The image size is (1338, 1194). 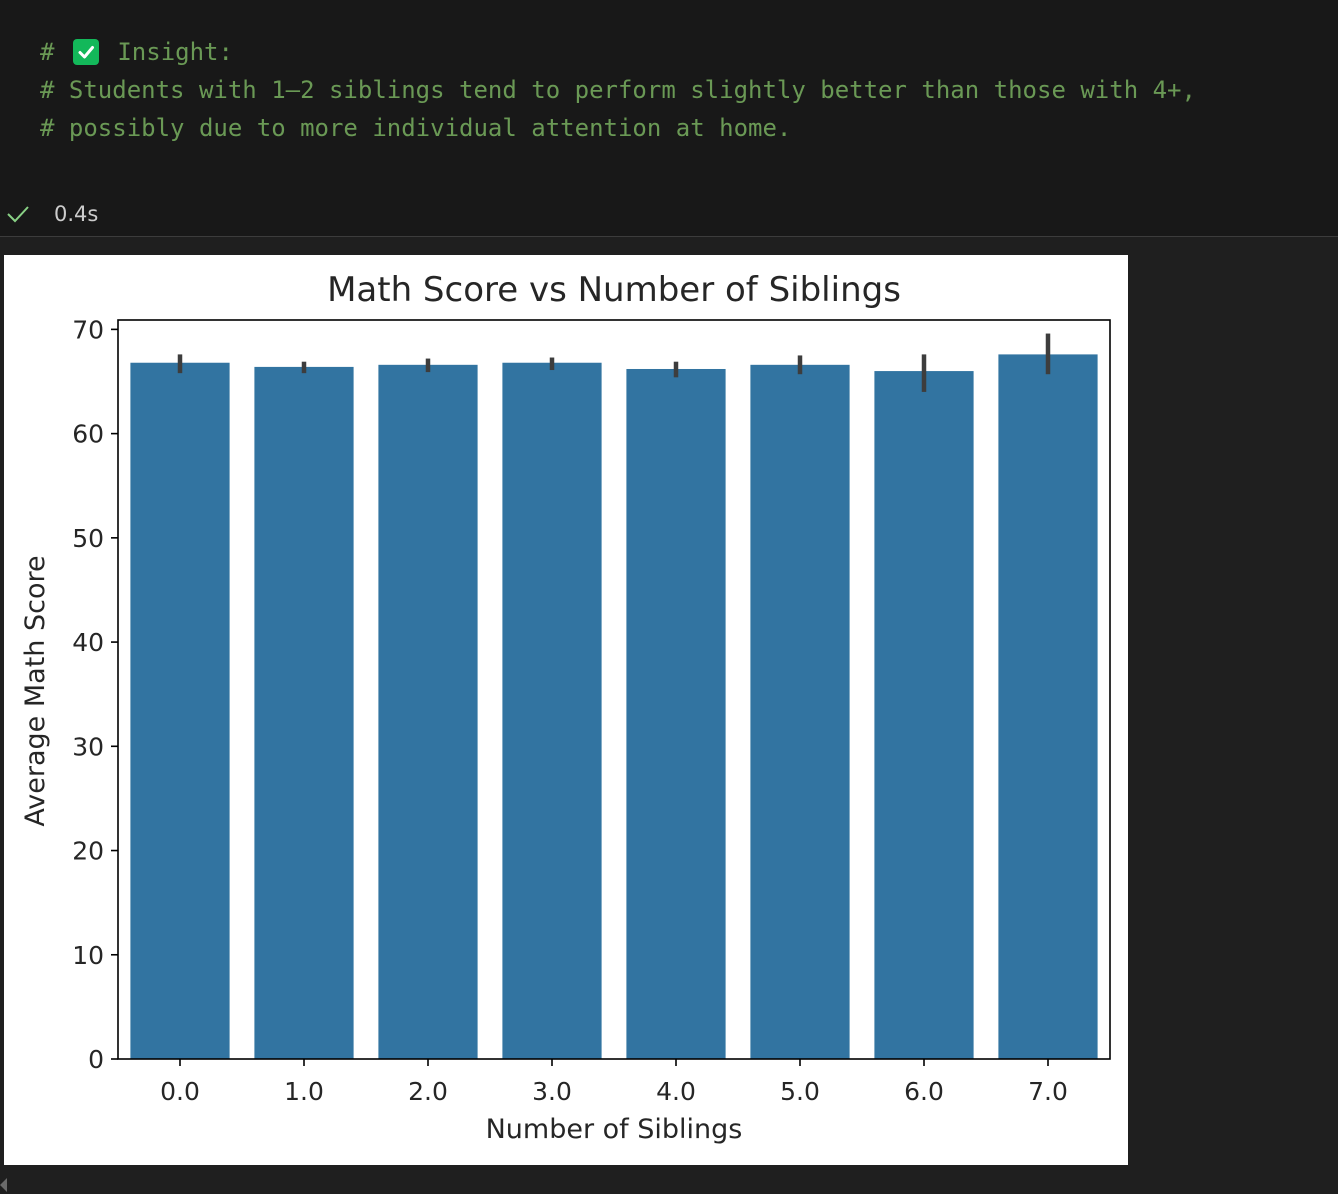 I want to click on execution-time: 0.4s, so click(x=76, y=214).